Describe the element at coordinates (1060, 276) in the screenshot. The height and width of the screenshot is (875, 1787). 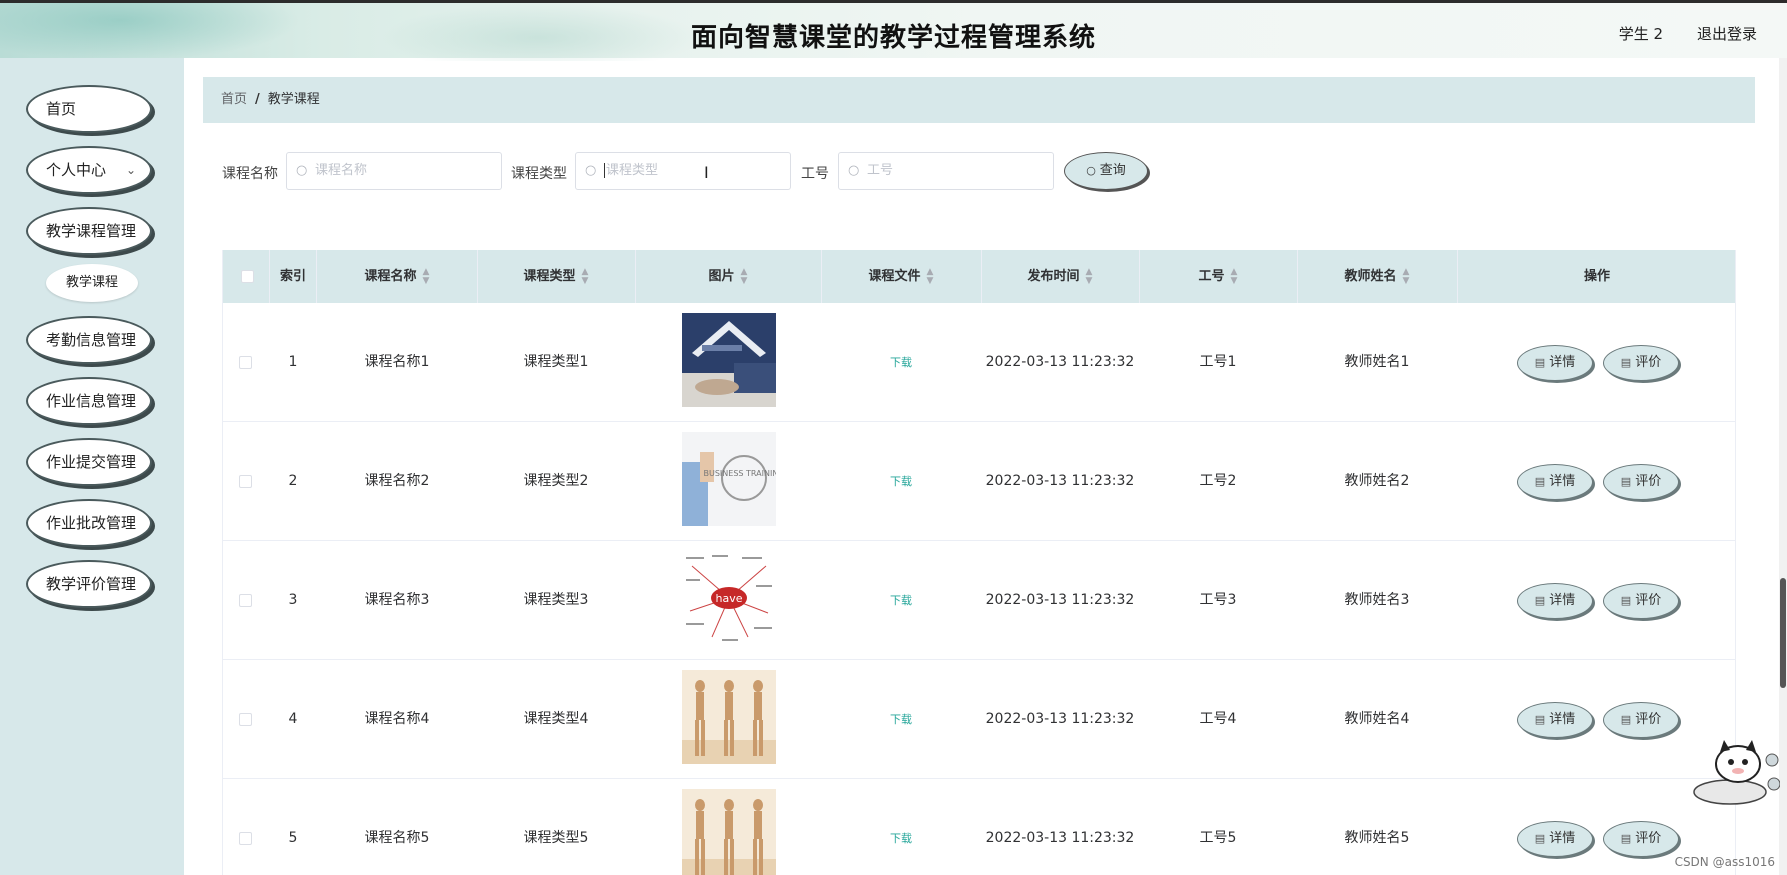
I see `header-publish-time: 发布时间 ▲ ▼` at that location.